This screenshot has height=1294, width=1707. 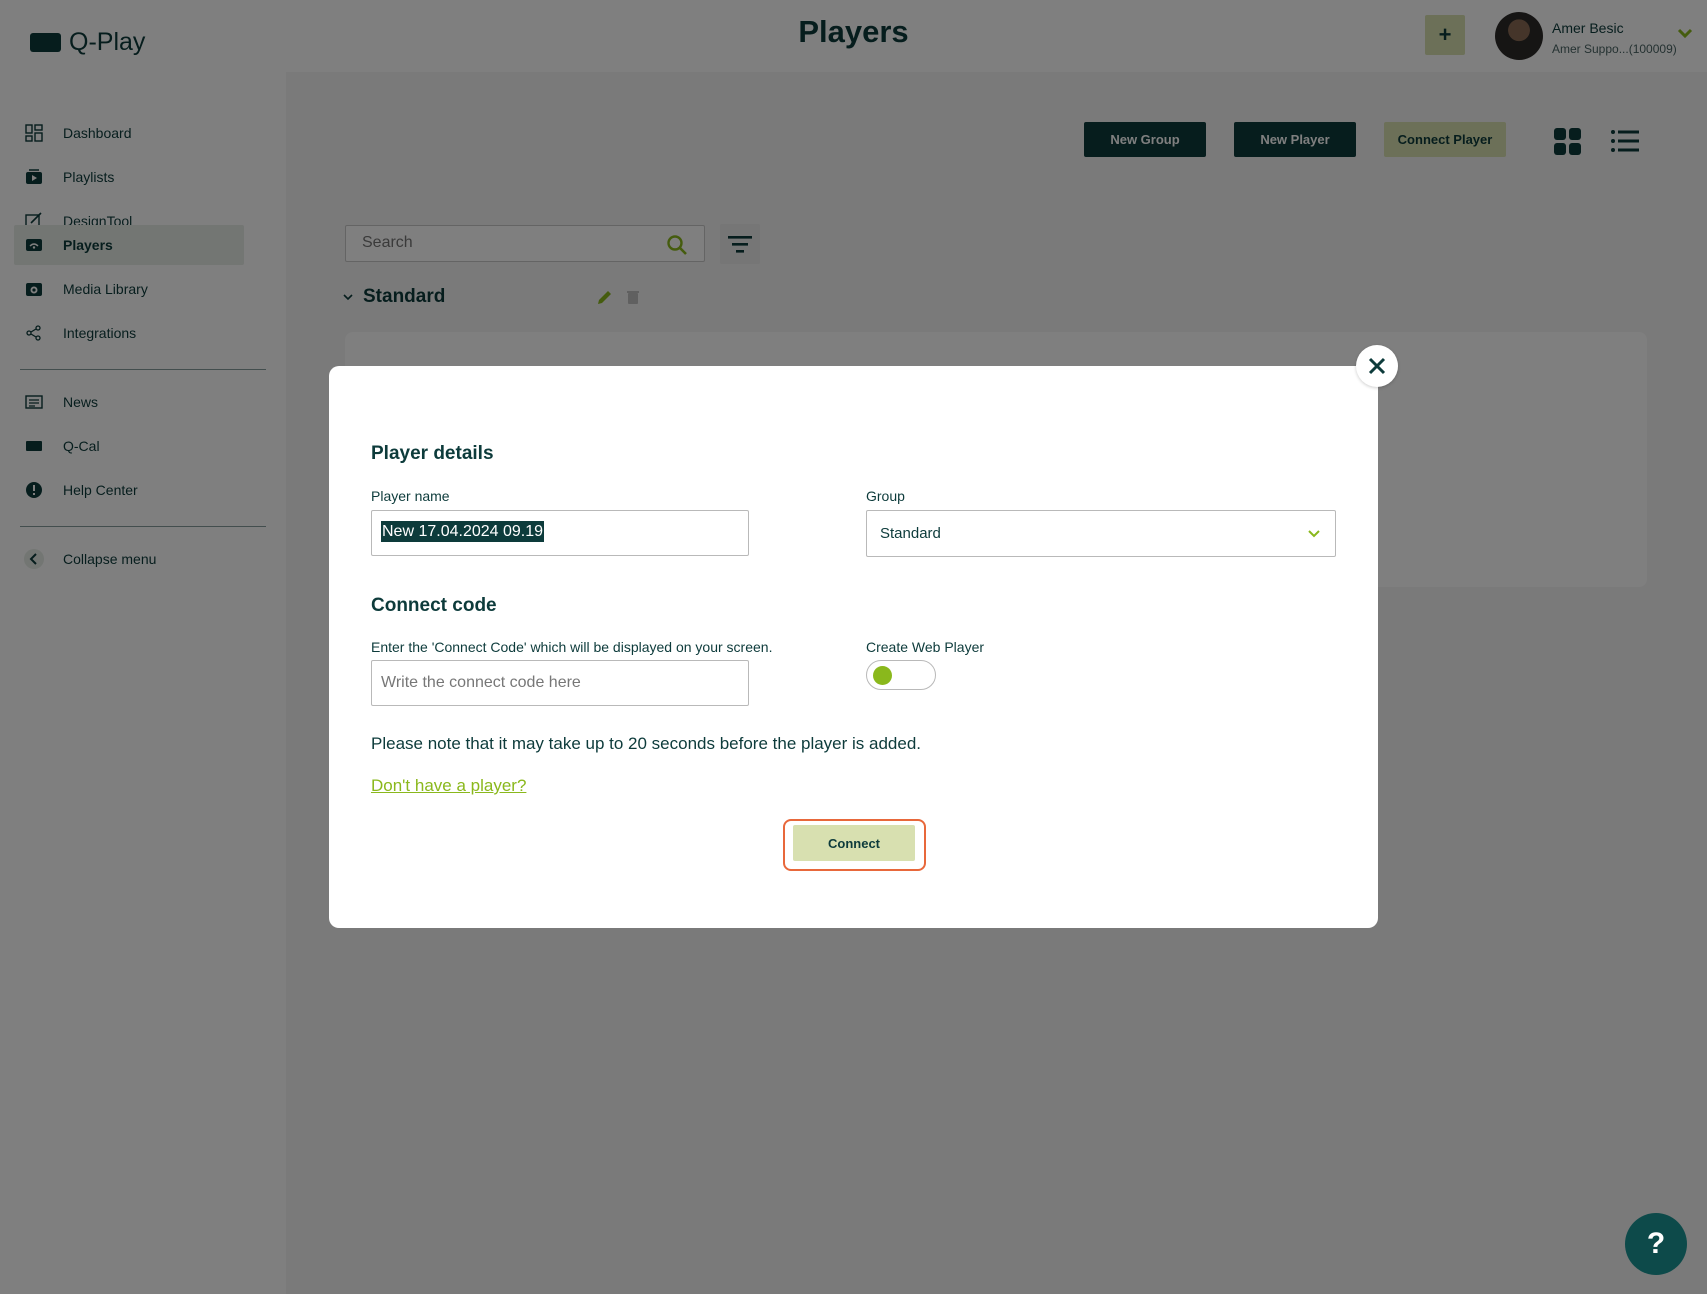 What do you see at coordinates (432, 453) in the screenshot?
I see `player-details-title: Player details` at bounding box center [432, 453].